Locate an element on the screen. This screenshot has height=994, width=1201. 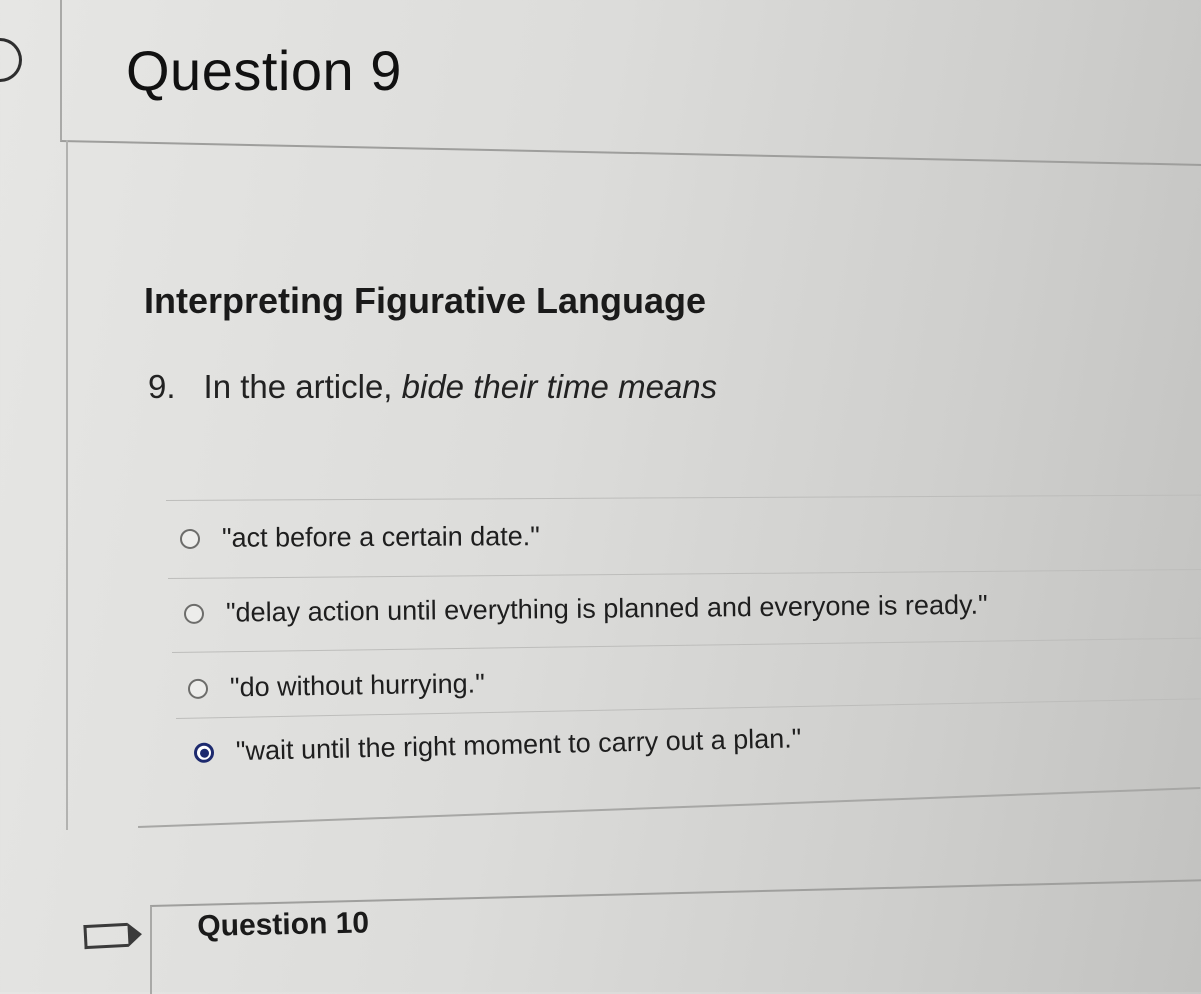
question-prompt: 9. In the article, bide their time means is located at coordinates (432, 387).